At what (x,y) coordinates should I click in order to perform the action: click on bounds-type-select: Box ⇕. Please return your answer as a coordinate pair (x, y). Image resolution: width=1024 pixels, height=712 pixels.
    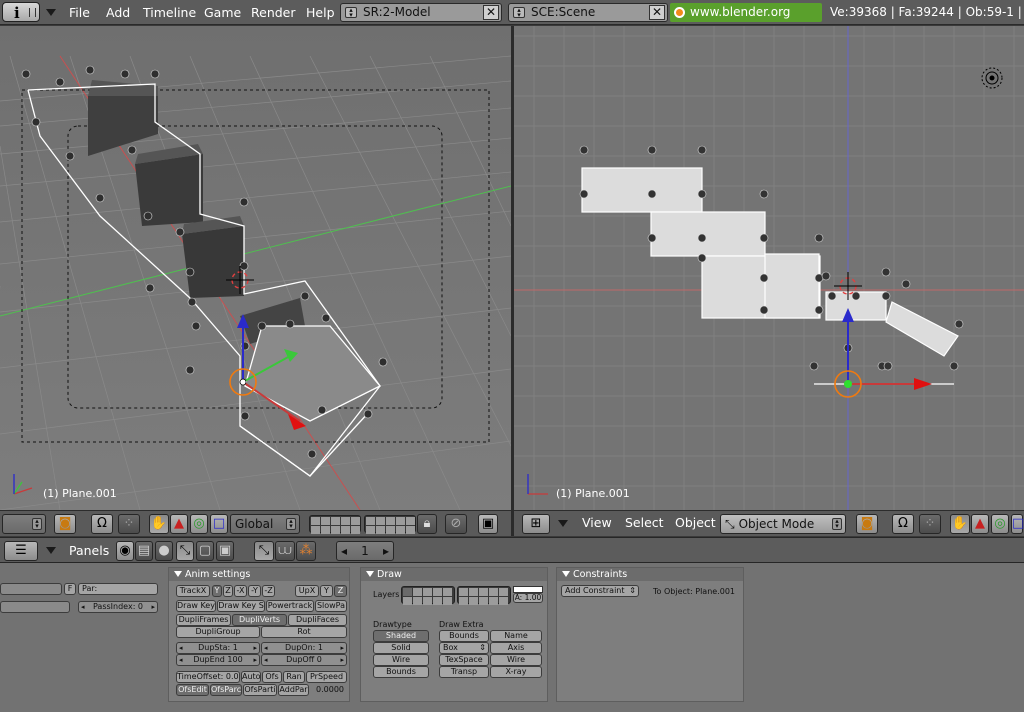
    Looking at the image, I should click on (464, 648).